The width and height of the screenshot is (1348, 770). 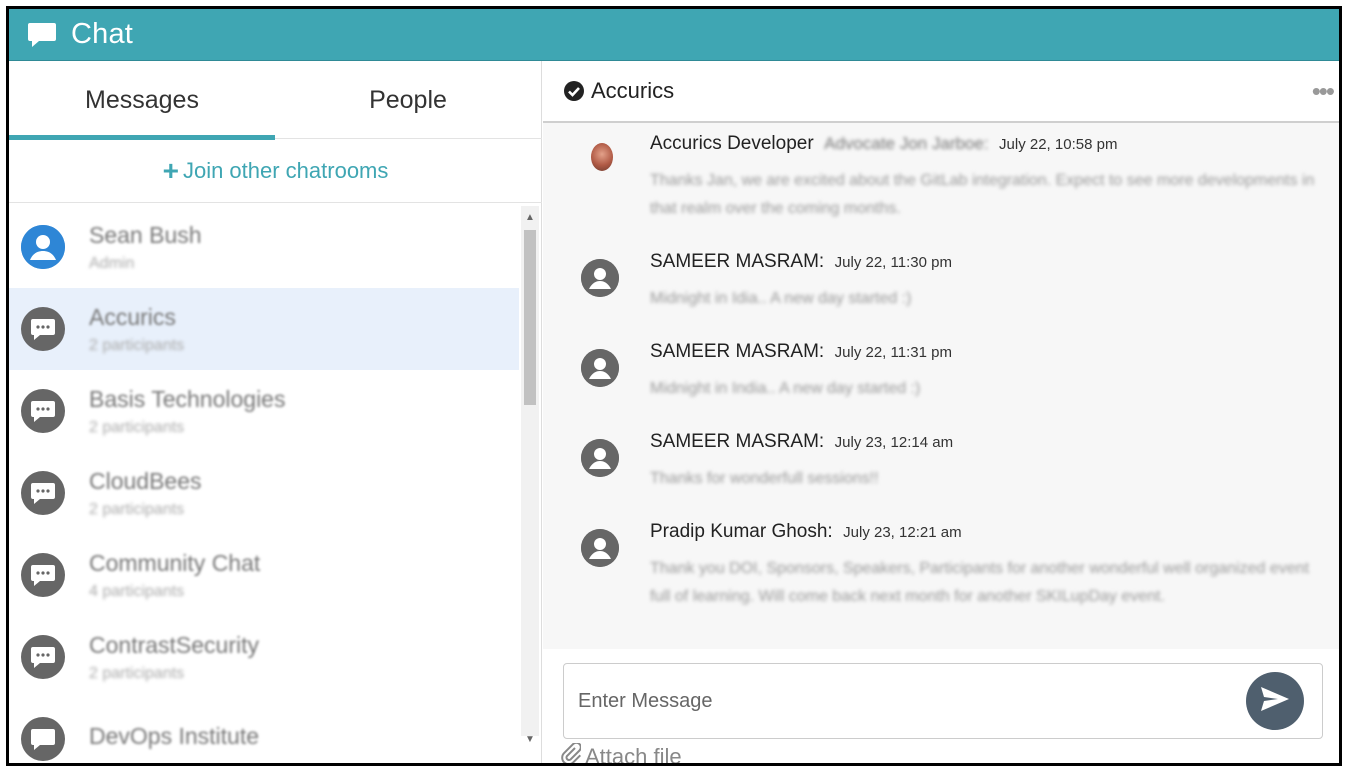 I want to click on list-item-selected: Accurics 2 participants, so click(x=264, y=329).